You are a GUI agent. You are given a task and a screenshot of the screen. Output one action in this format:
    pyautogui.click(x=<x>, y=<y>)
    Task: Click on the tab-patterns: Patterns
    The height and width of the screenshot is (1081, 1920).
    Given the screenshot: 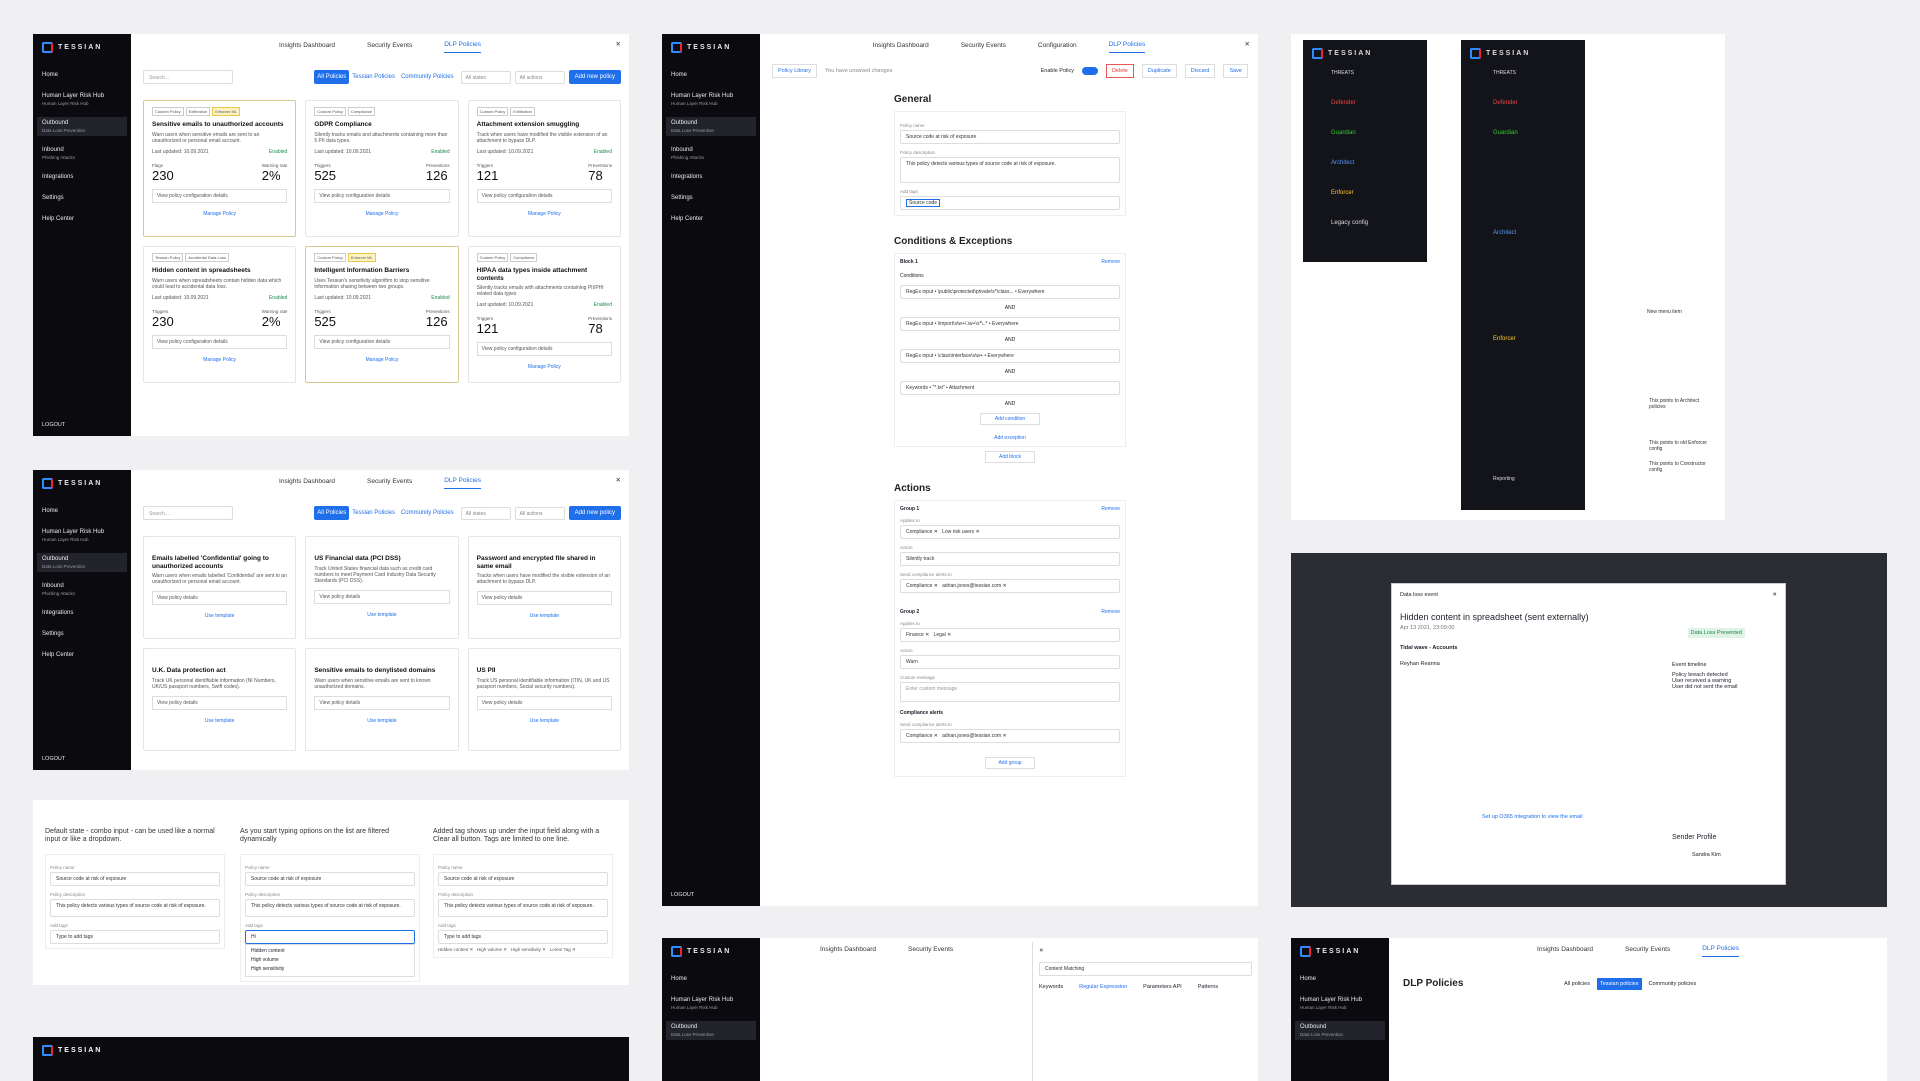 What is the action you would take?
    pyautogui.click(x=1208, y=987)
    